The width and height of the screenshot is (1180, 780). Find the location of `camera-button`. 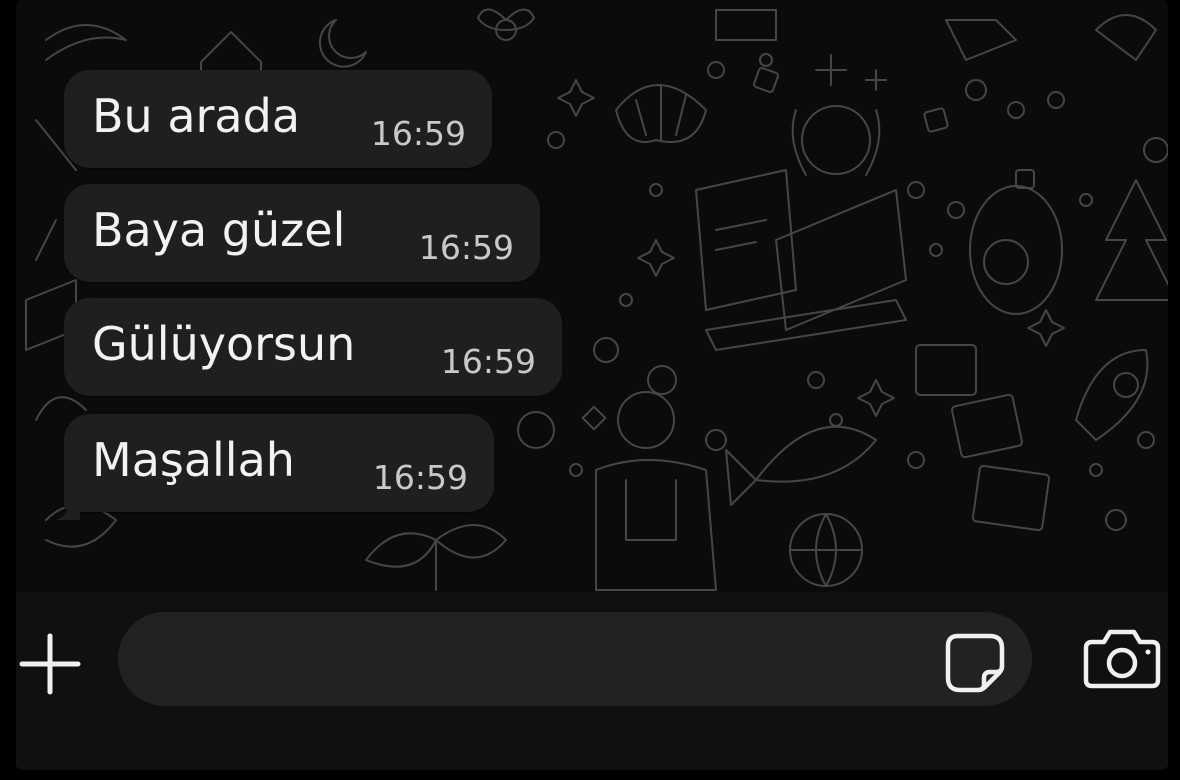

camera-button is located at coordinates (1122, 658).